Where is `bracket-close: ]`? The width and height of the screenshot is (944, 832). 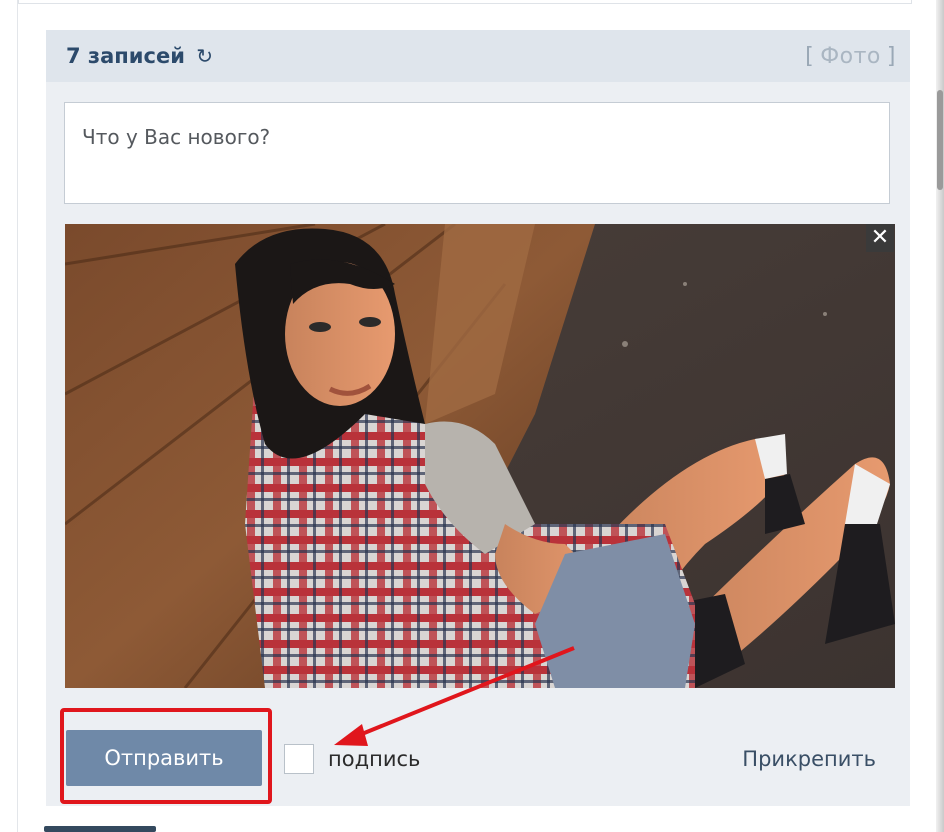
bracket-close: ] is located at coordinates (891, 56).